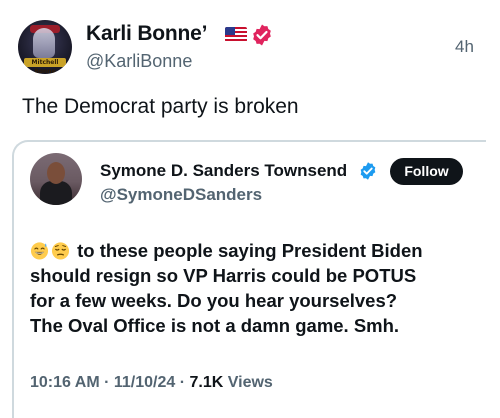 The image size is (500, 418). Describe the element at coordinates (139, 61) in the screenshot. I see `author-handle: @KarliBonne` at that location.